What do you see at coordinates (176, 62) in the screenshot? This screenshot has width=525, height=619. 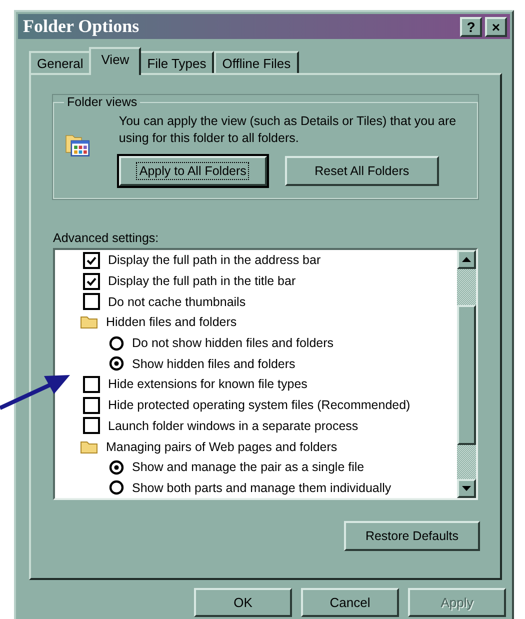 I see `tab: File Types` at bounding box center [176, 62].